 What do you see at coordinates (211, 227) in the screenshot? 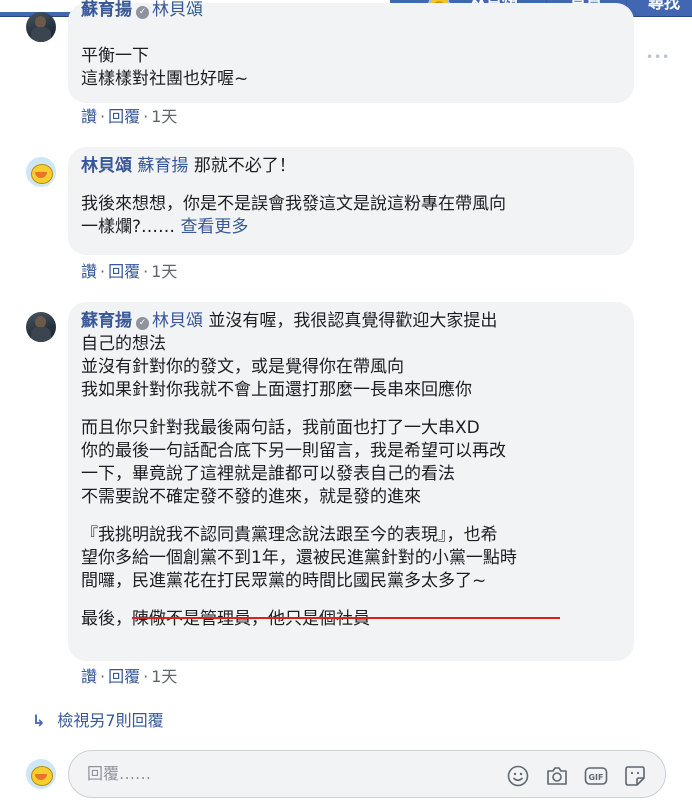
I see `see-more-link: 查看更多` at bounding box center [211, 227].